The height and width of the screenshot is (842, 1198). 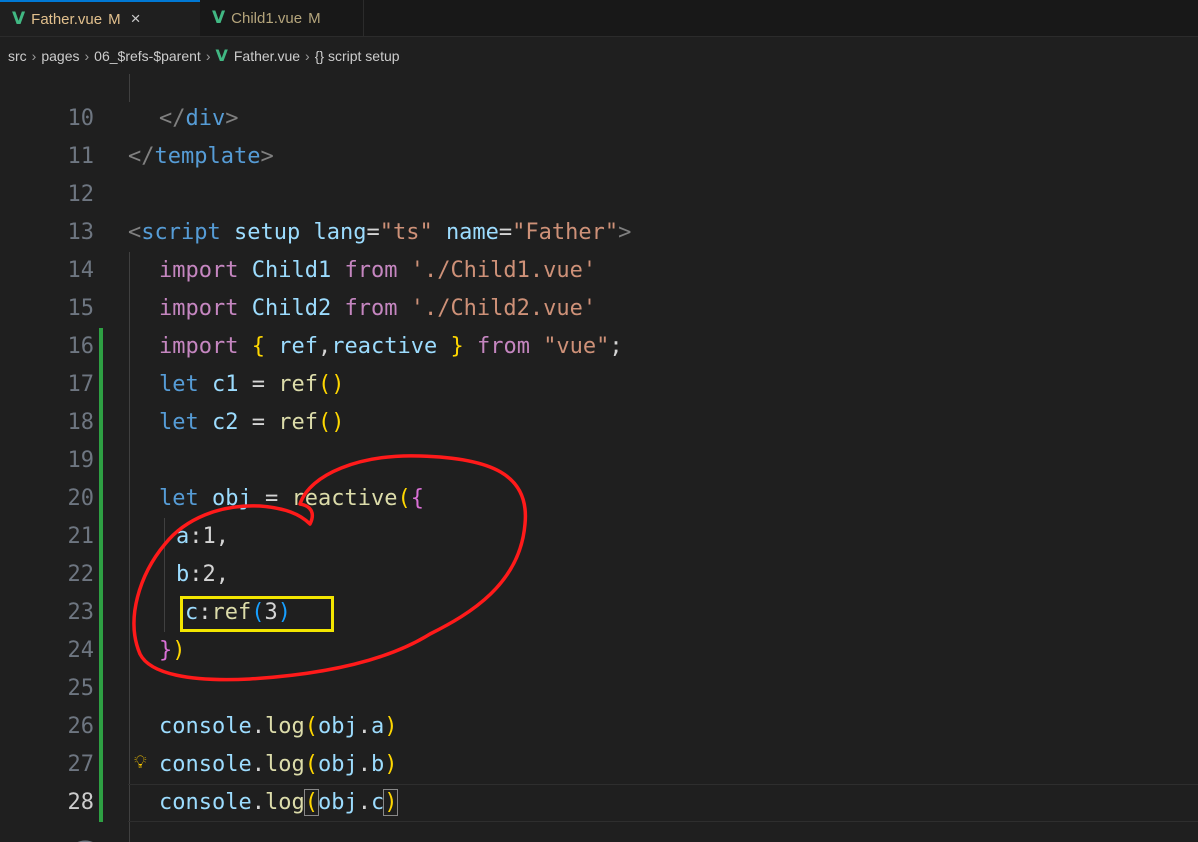 I want to click on tab-father-vue: V Father.vue M ×, so click(x=100, y=18).